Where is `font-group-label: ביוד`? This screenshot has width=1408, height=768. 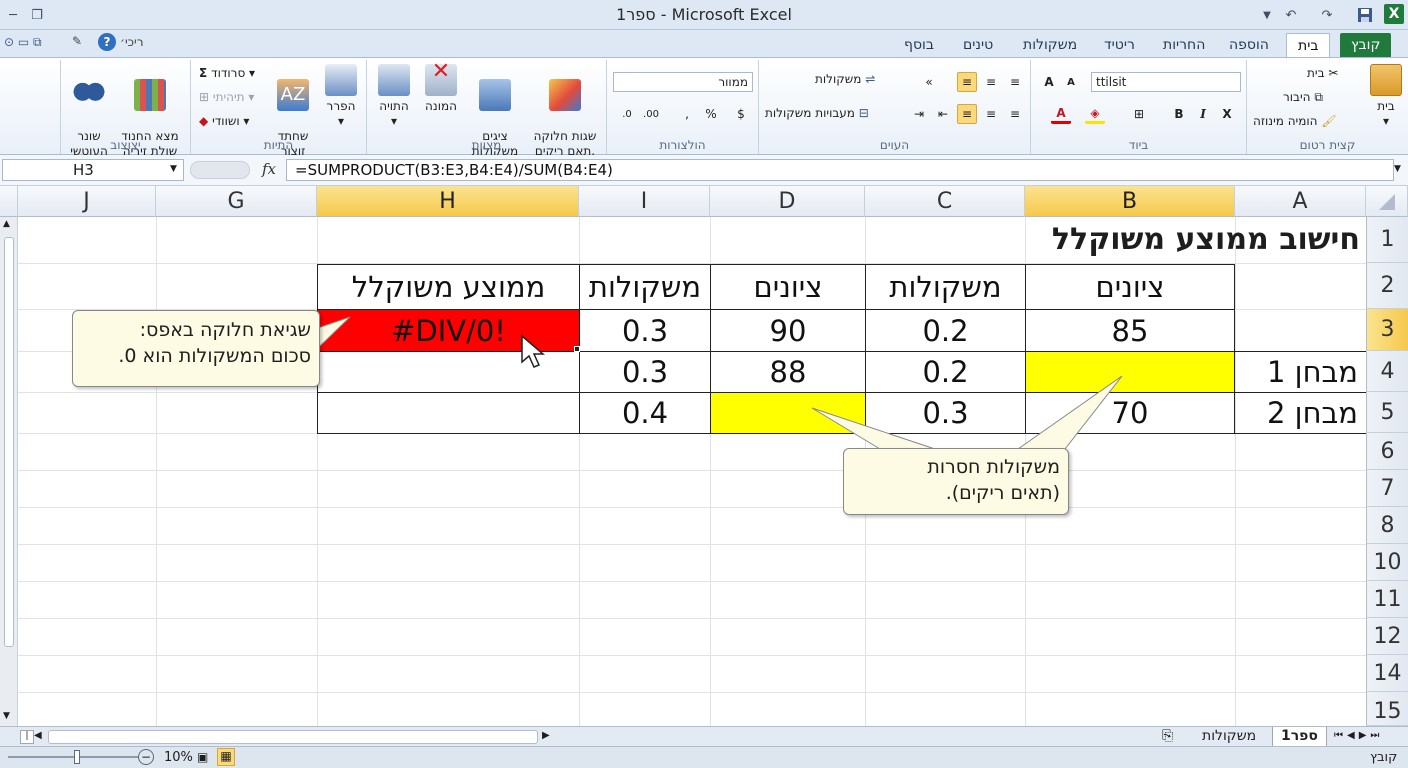
font-group-label: ביוד is located at coordinates (1138, 145).